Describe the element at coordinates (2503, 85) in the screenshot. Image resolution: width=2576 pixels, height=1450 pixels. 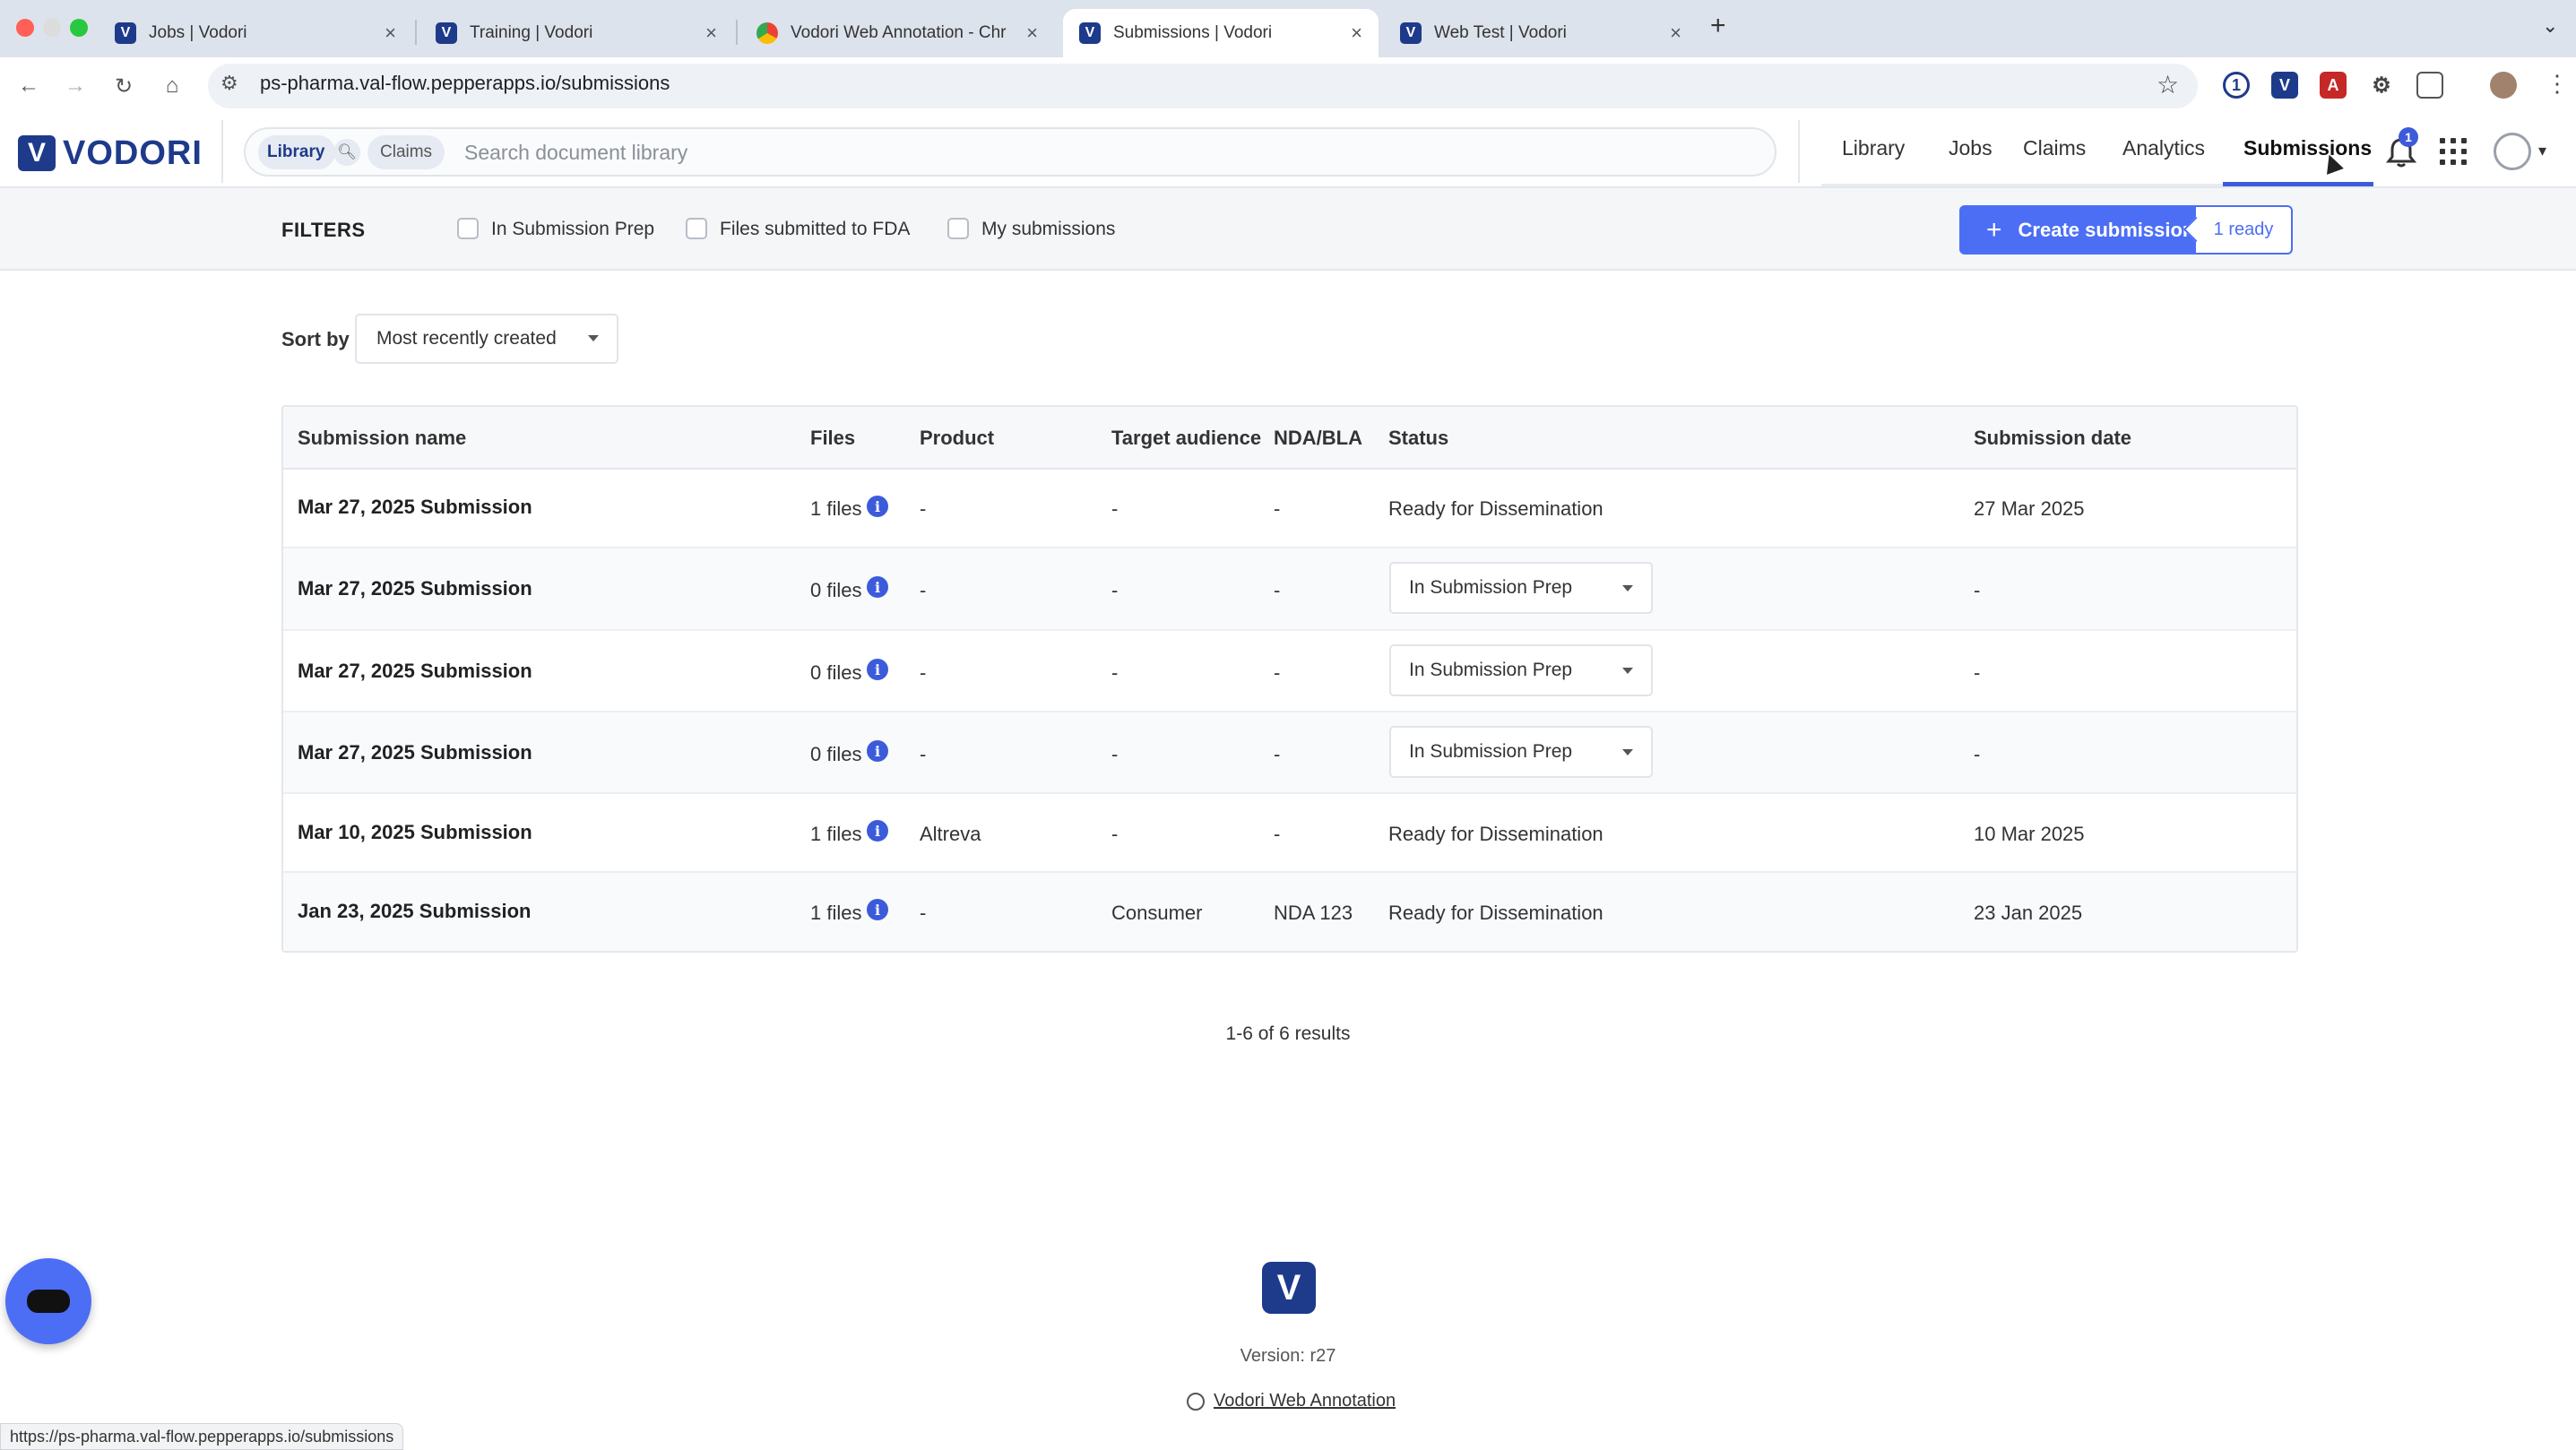
I see `profile-avatar-icon` at that location.